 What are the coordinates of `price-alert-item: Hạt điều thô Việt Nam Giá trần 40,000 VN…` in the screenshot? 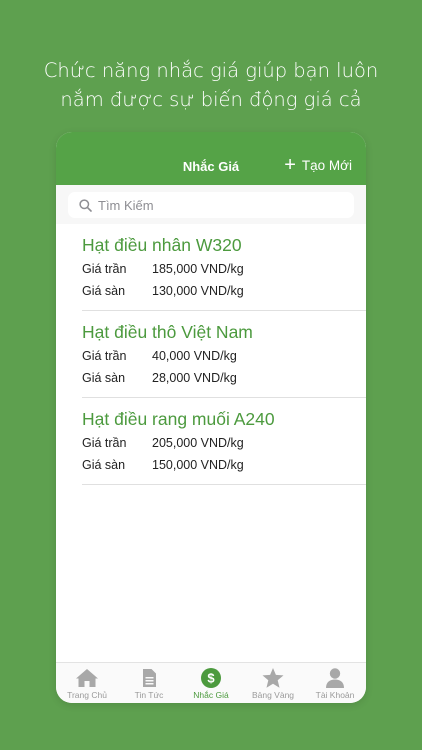 It's located at (224, 354).